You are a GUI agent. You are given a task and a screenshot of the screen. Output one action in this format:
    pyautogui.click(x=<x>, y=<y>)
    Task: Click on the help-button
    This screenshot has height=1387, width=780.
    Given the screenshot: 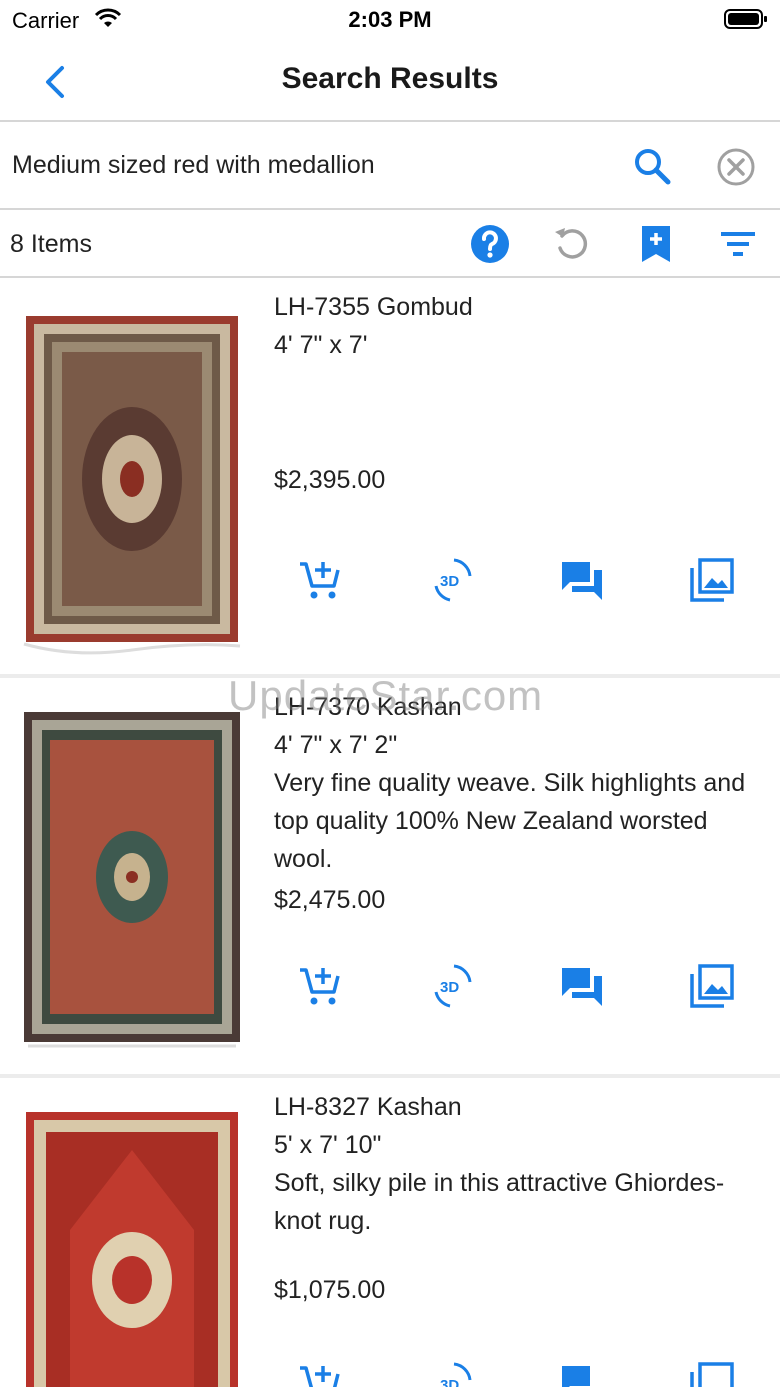 What is the action you would take?
    pyautogui.click(x=490, y=244)
    